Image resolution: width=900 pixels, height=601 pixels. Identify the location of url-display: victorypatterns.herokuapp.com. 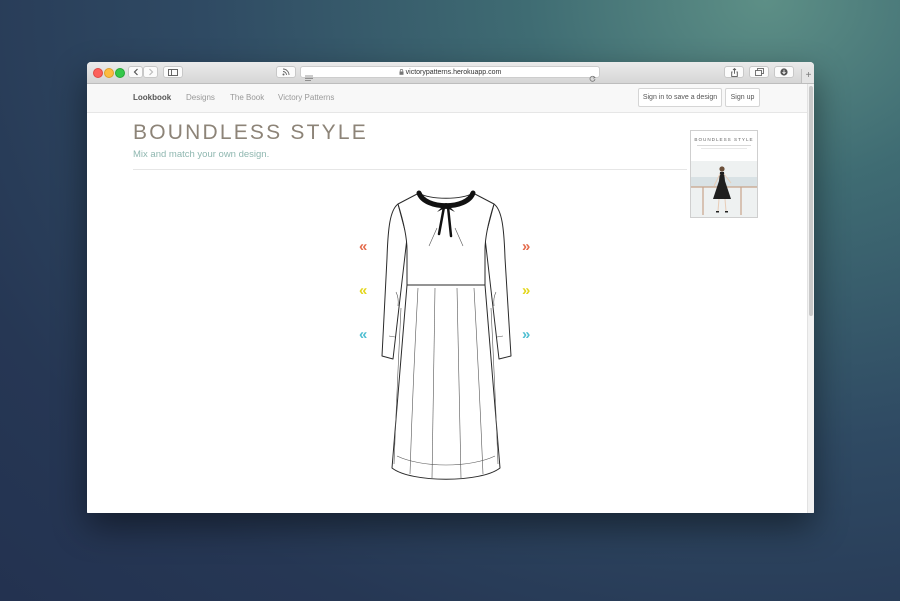
(450, 72).